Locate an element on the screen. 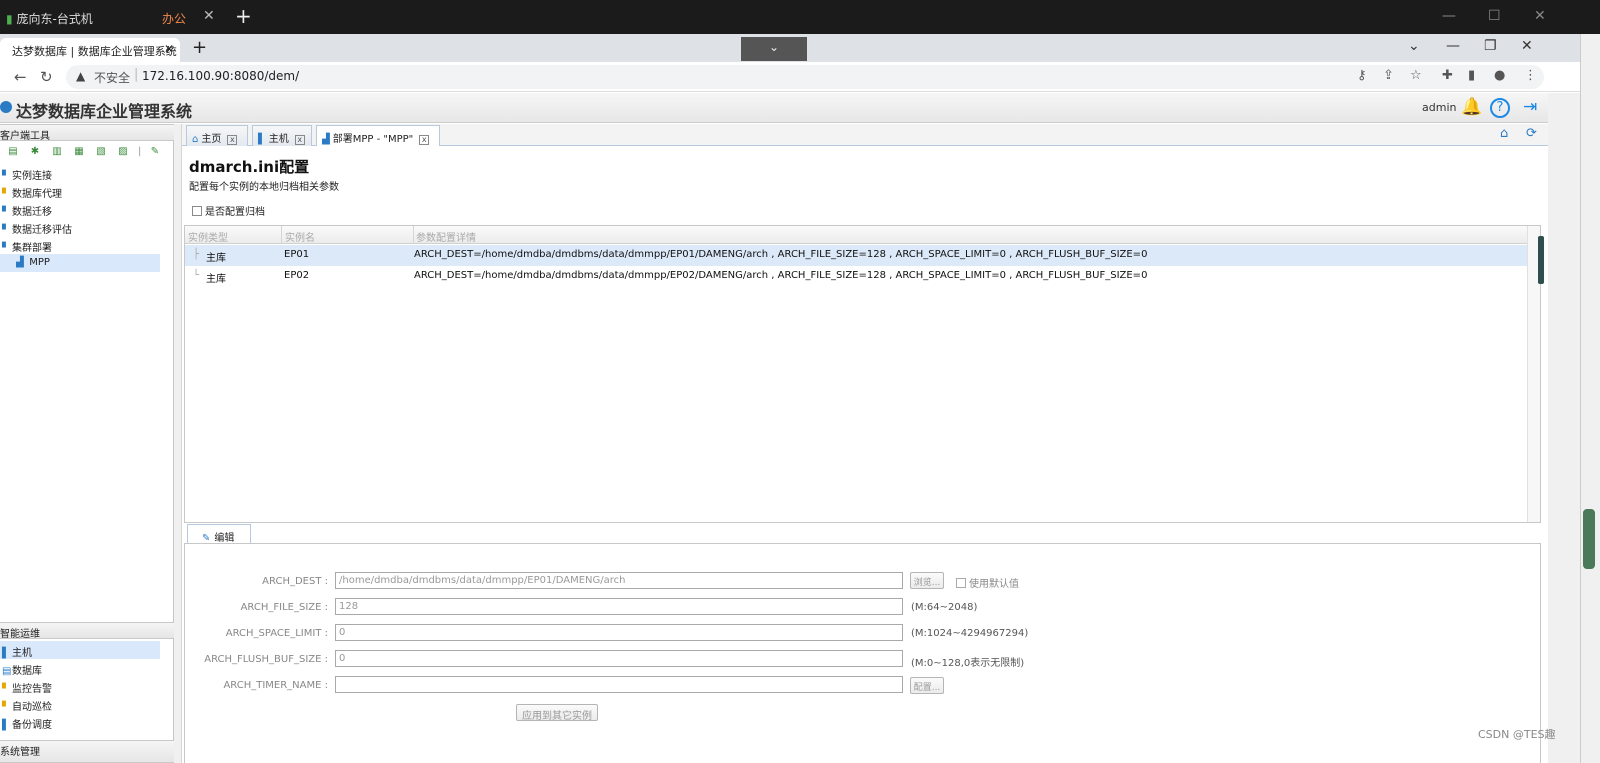 The width and height of the screenshot is (1600, 763). cluster-tool-icon: ▧ is located at coordinates (101, 152).